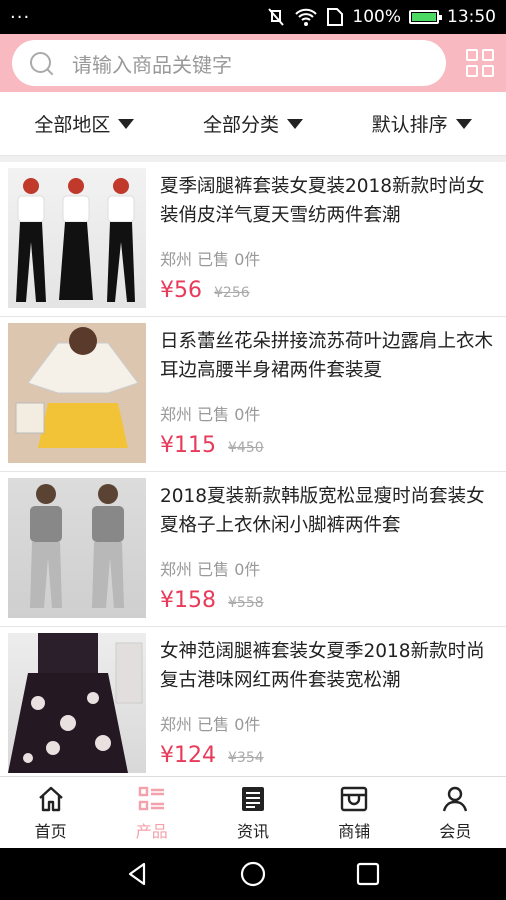 The width and height of the screenshot is (506, 900). Describe the element at coordinates (151, 831) in the screenshot. I see `tab-products-label: 产品` at that location.